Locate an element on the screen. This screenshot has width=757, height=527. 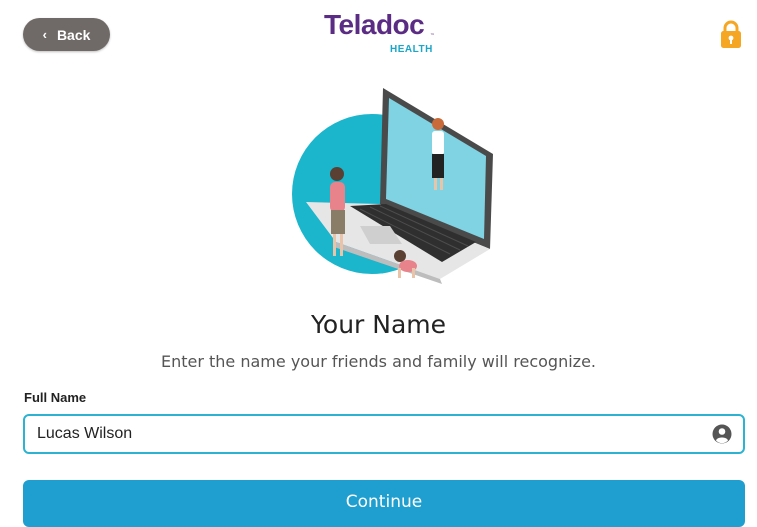
chevron-left-icon: ‹ is located at coordinates (44, 34).